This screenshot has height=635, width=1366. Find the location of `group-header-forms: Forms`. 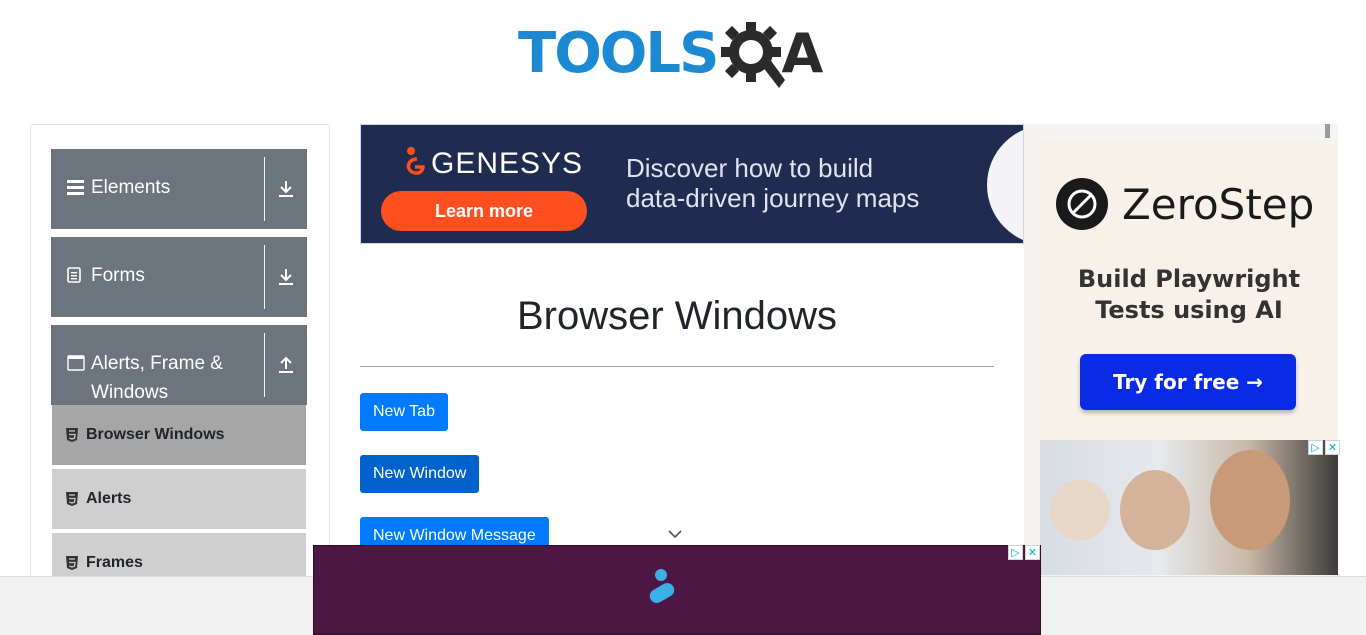

group-header-forms: Forms is located at coordinates (179, 277).